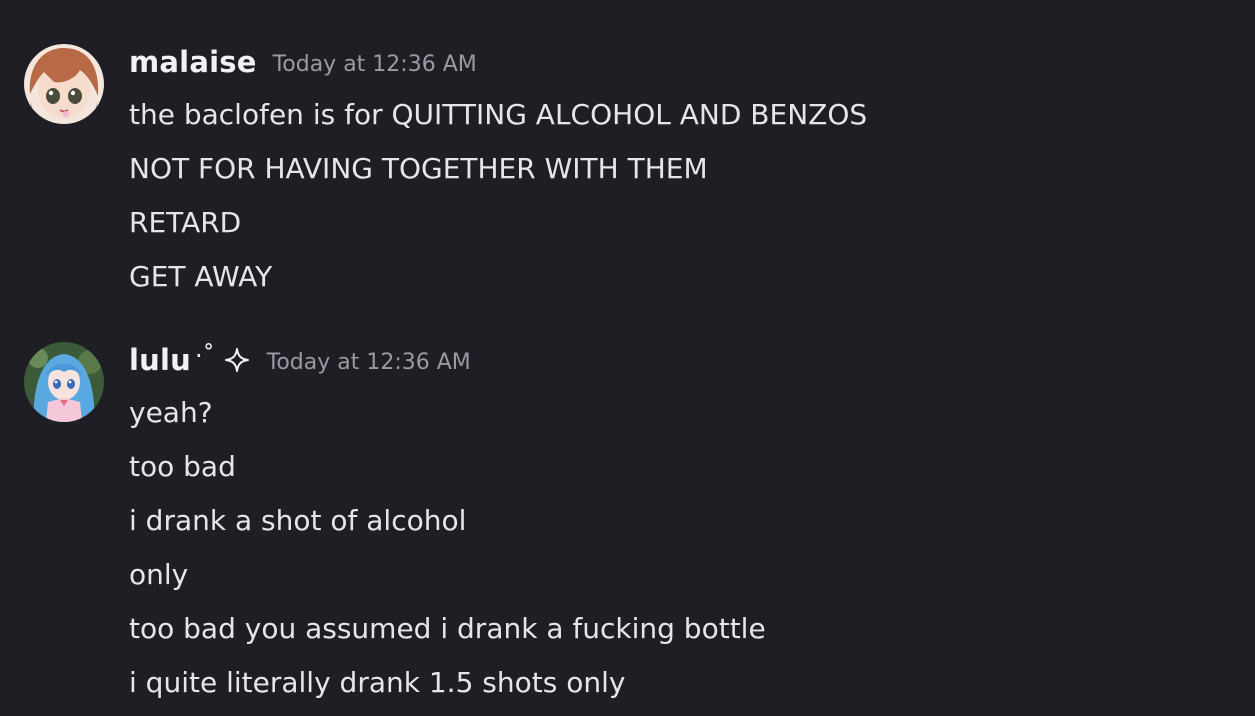 The image size is (1255, 716). Describe the element at coordinates (204, 356) in the screenshot. I see `username-decoration: ·˚` at that location.